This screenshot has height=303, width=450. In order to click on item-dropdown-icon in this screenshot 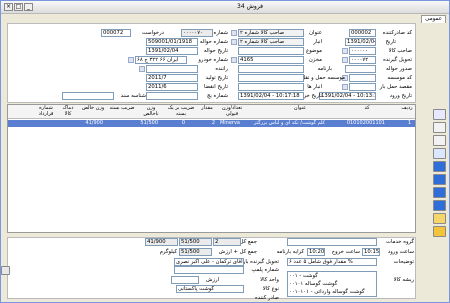, I will do `click(234, 60)`.